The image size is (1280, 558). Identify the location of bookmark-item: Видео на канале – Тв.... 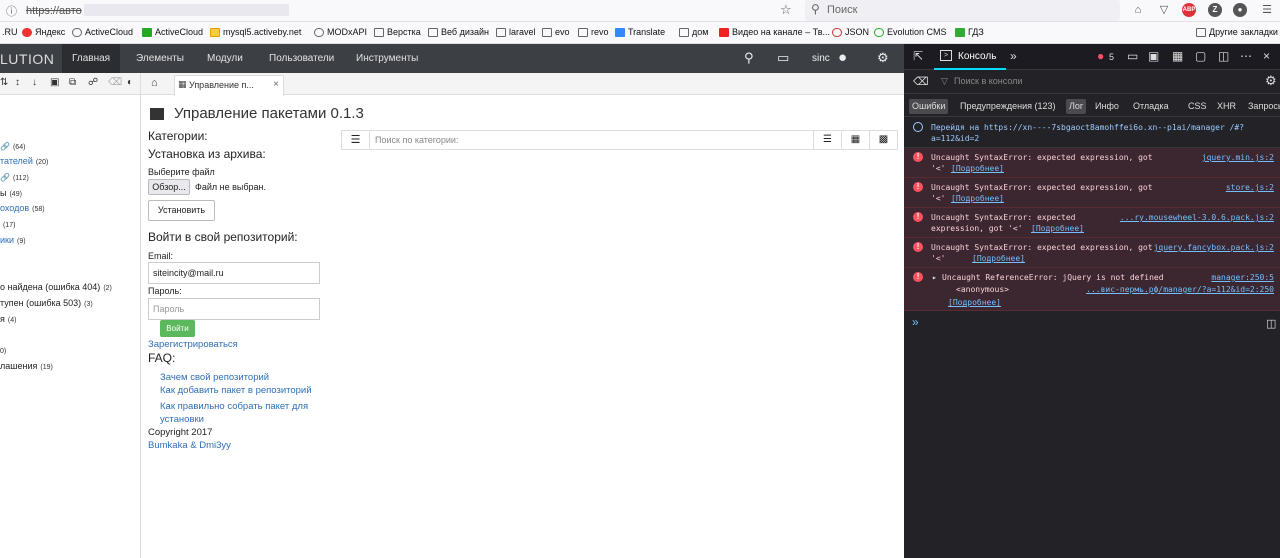
(774, 32).